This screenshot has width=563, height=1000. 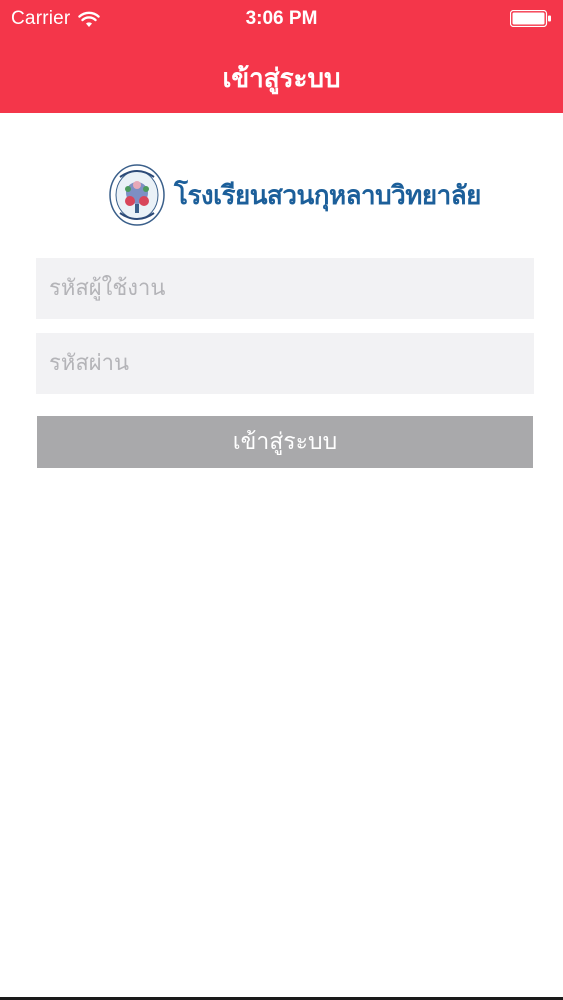 I want to click on school-logo: โรงเรียนสวนกุหลาบวิทยาลัย, so click(x=294, y=195).